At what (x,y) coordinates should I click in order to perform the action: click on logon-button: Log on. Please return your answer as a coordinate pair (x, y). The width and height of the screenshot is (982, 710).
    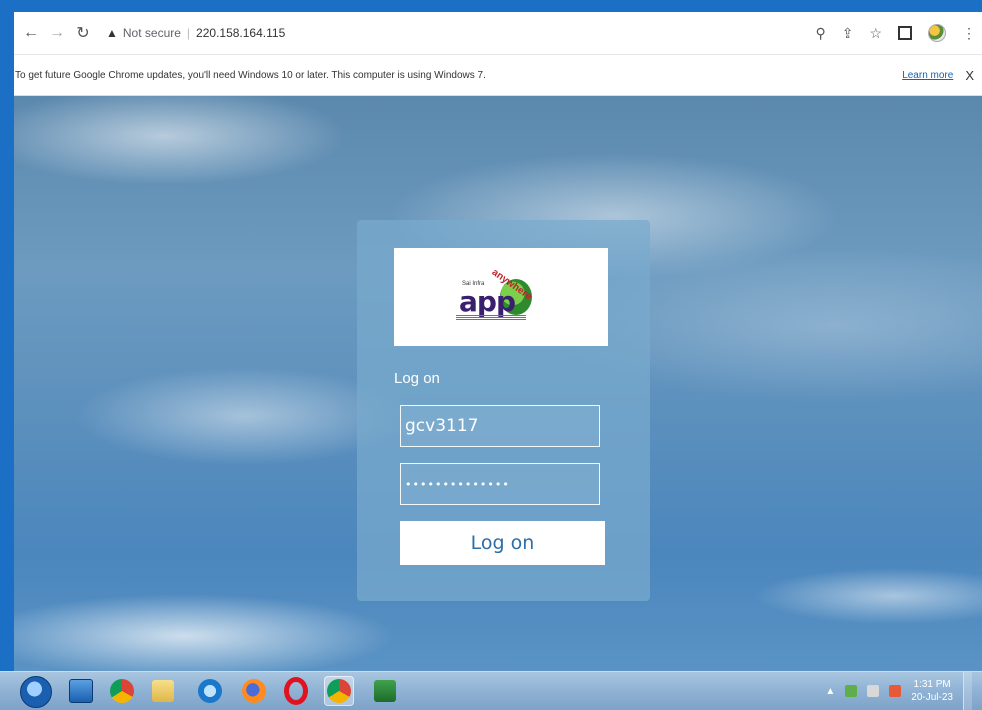
    Looking at the image, I should click on (502, 543).